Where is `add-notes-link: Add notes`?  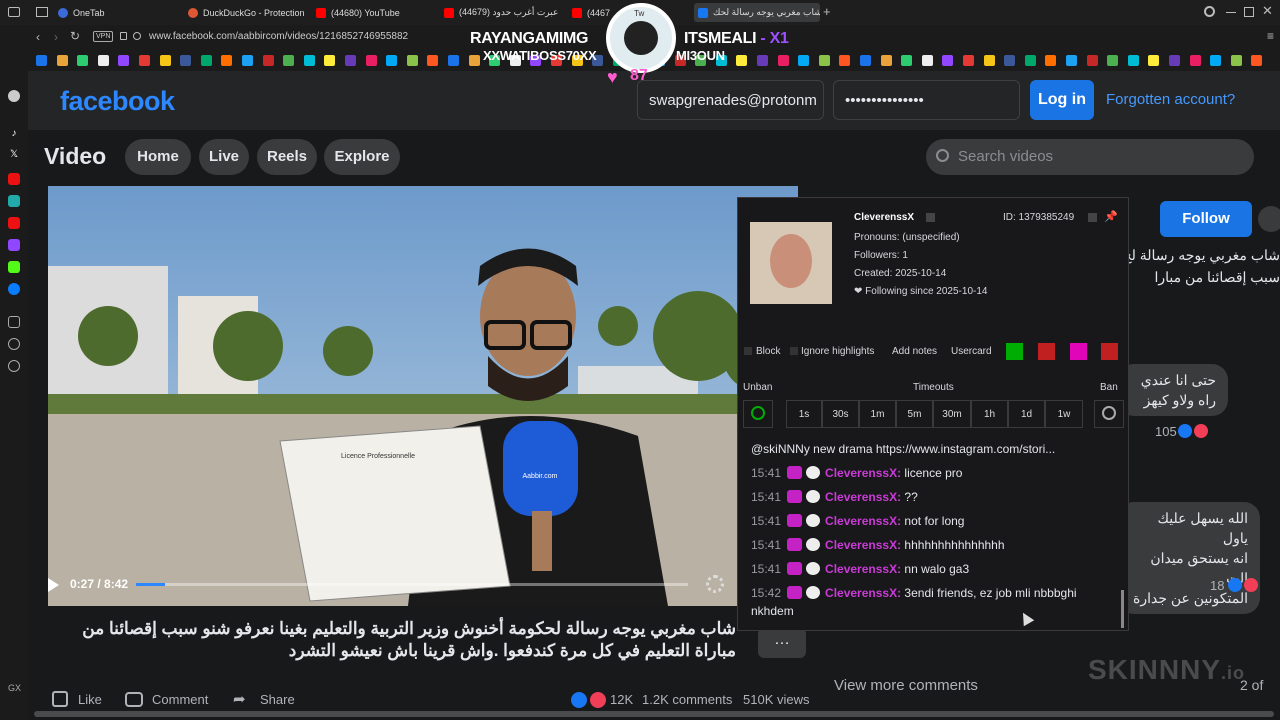 add-notes-link: Add notes is located at coordinates (914, 351).